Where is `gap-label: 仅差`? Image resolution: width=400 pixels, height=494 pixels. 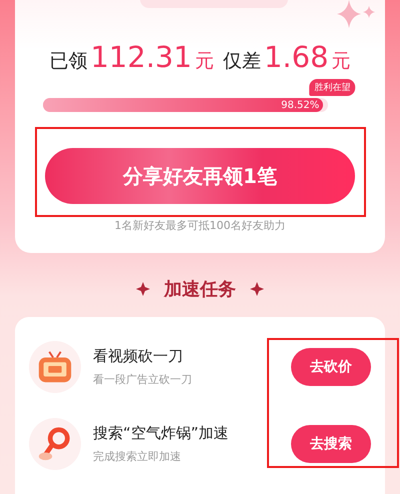
gap-label: 仅差 is located at coordinates (241, 61).